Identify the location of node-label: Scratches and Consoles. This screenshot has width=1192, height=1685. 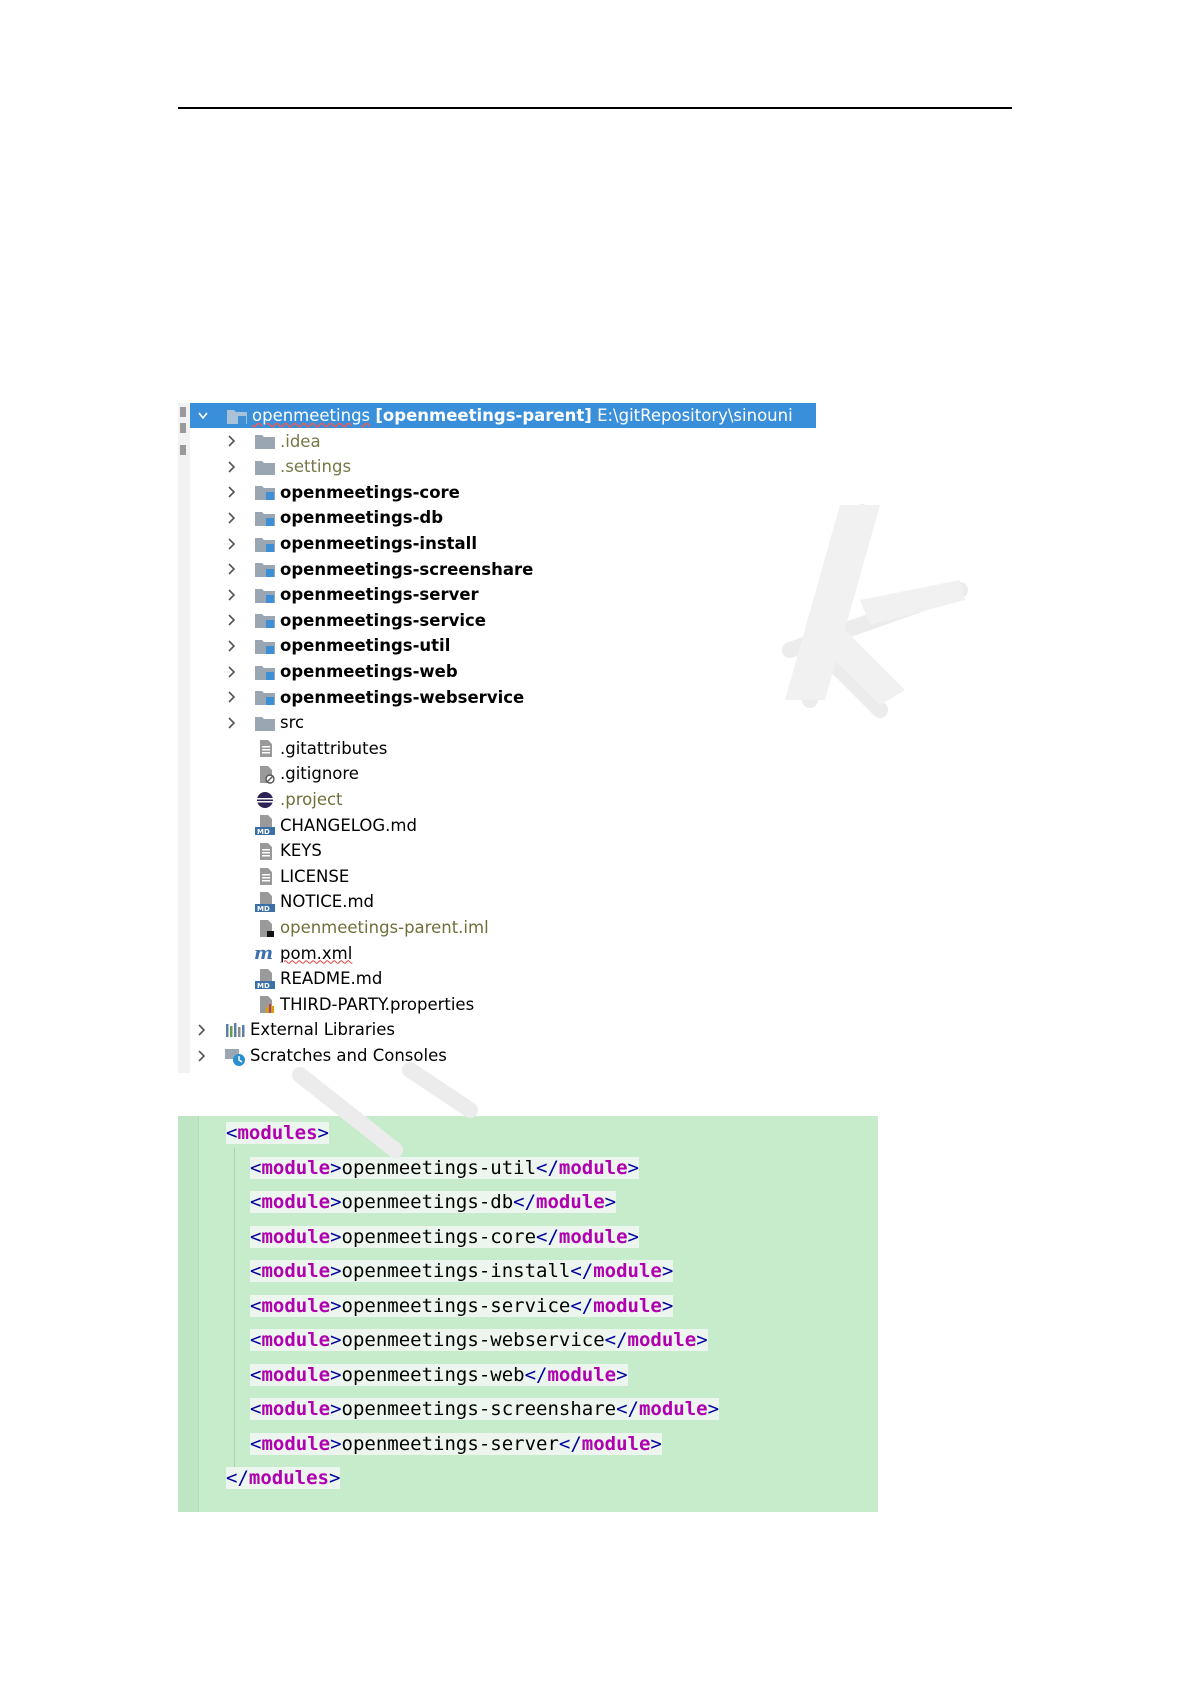
(348, 1055).